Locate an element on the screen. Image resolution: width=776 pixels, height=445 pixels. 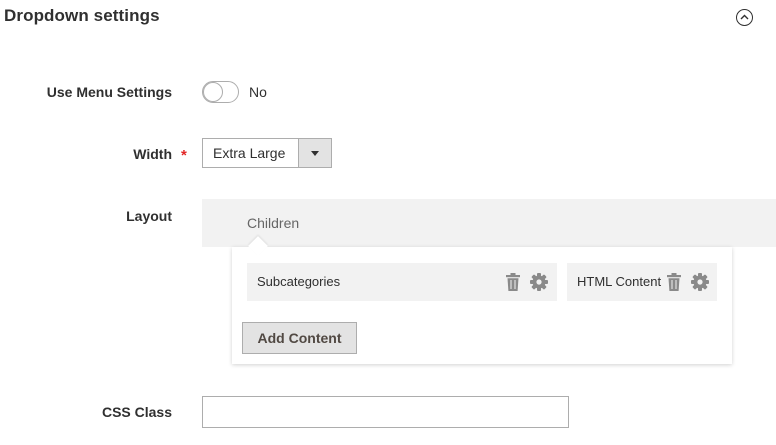
content-item-label: HTML Content is located at coordinates (619, 281).